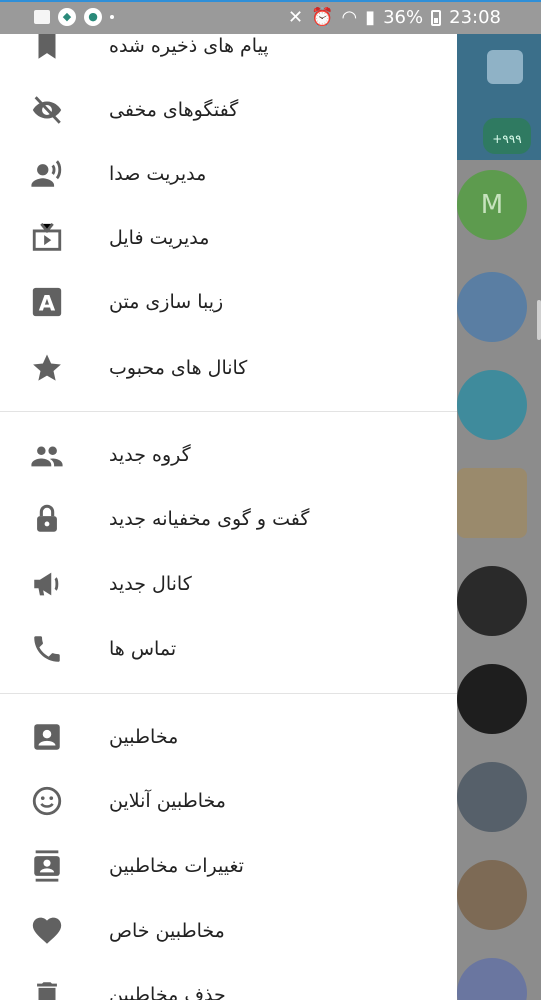 This screenshot has height=1000, width=541. What do you see at coordinates (492, 205) in the screenshot?
I see `chat-avatar-m: M` at bounding box center [492, 205].